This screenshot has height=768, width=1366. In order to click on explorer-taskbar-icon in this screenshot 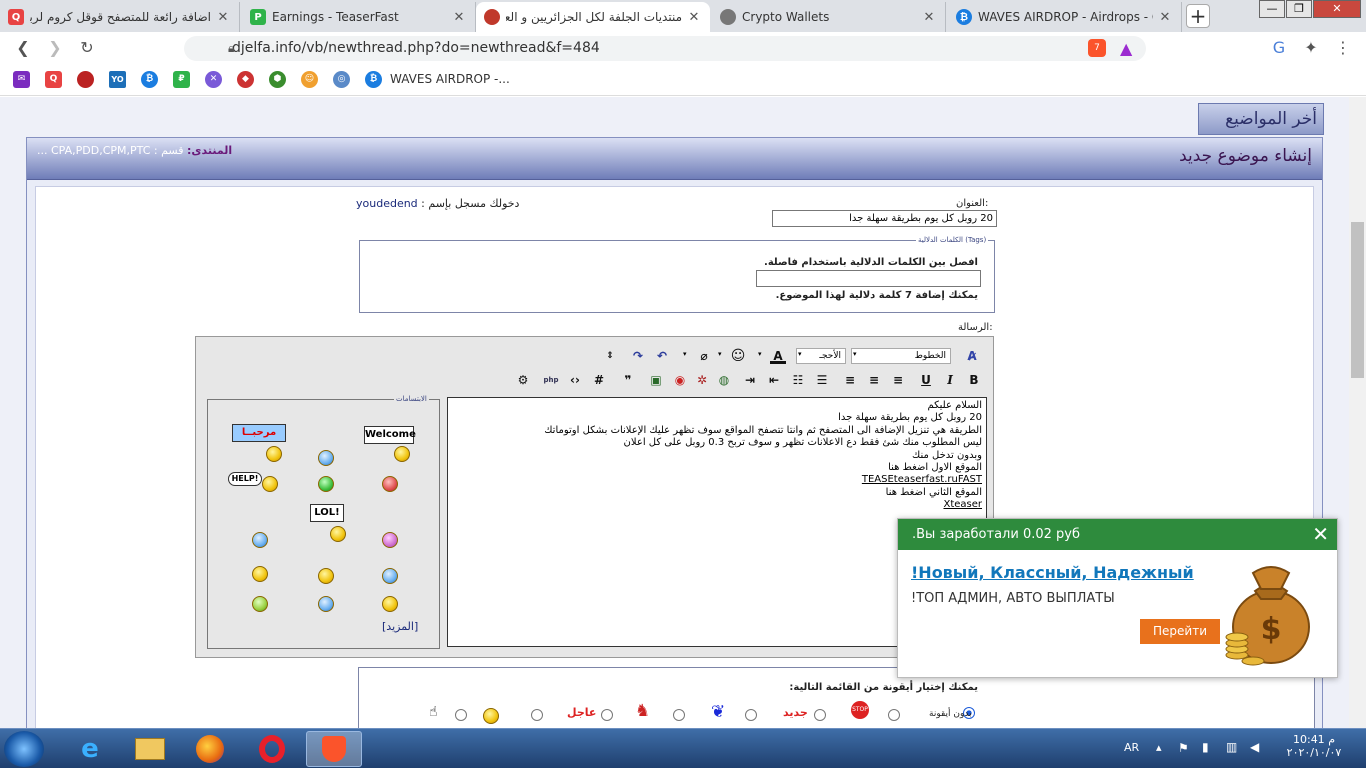, I will do `click(150, 749)`.